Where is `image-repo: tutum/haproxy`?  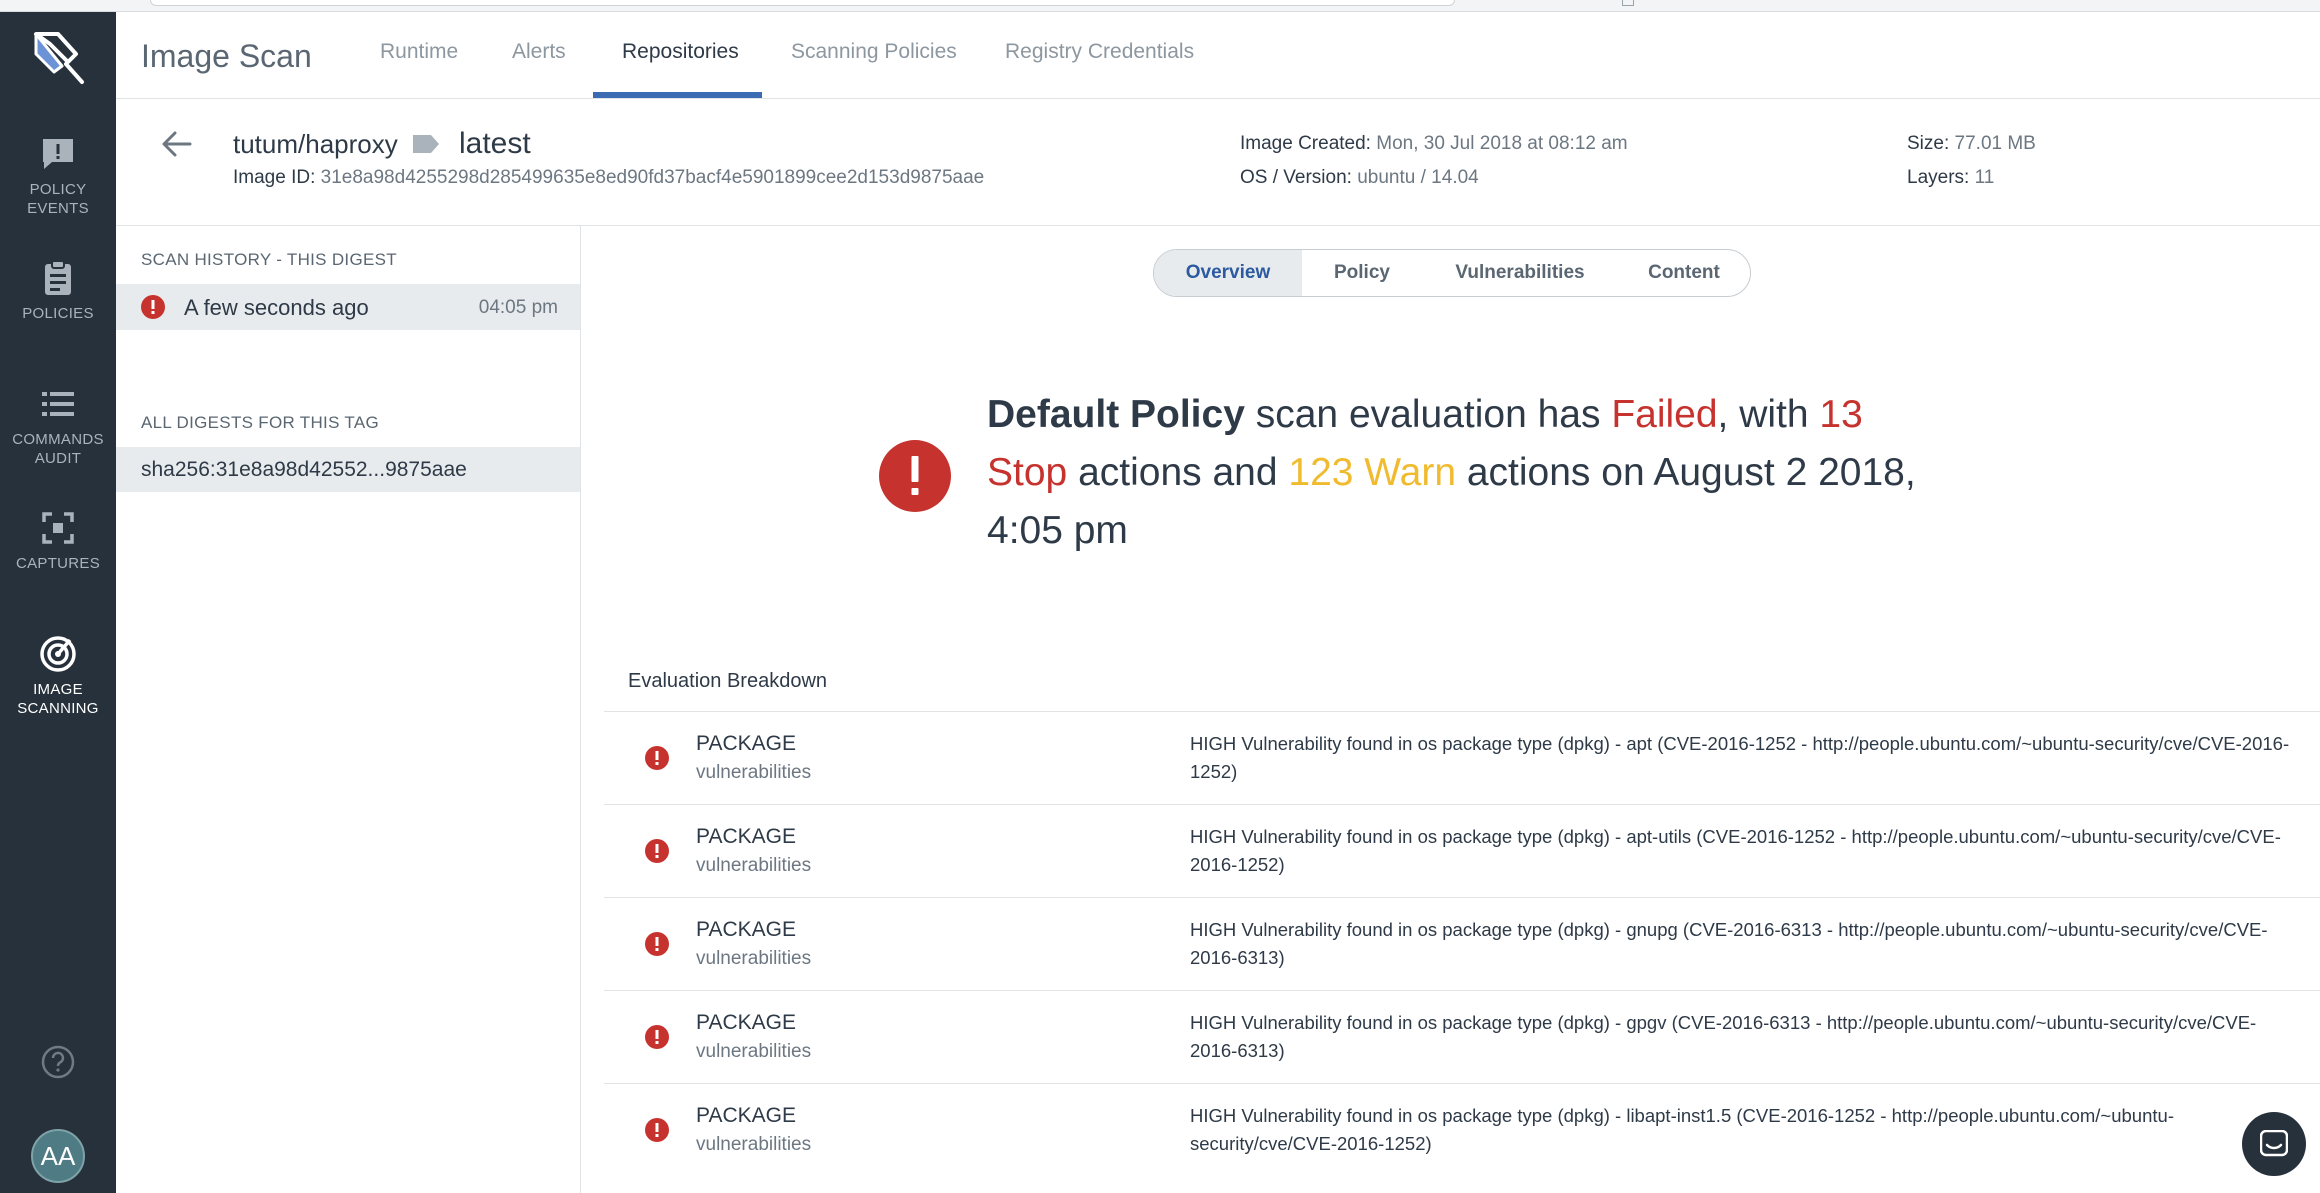
image-repo: tutum/haproxy is located at coordinates (315, 144).